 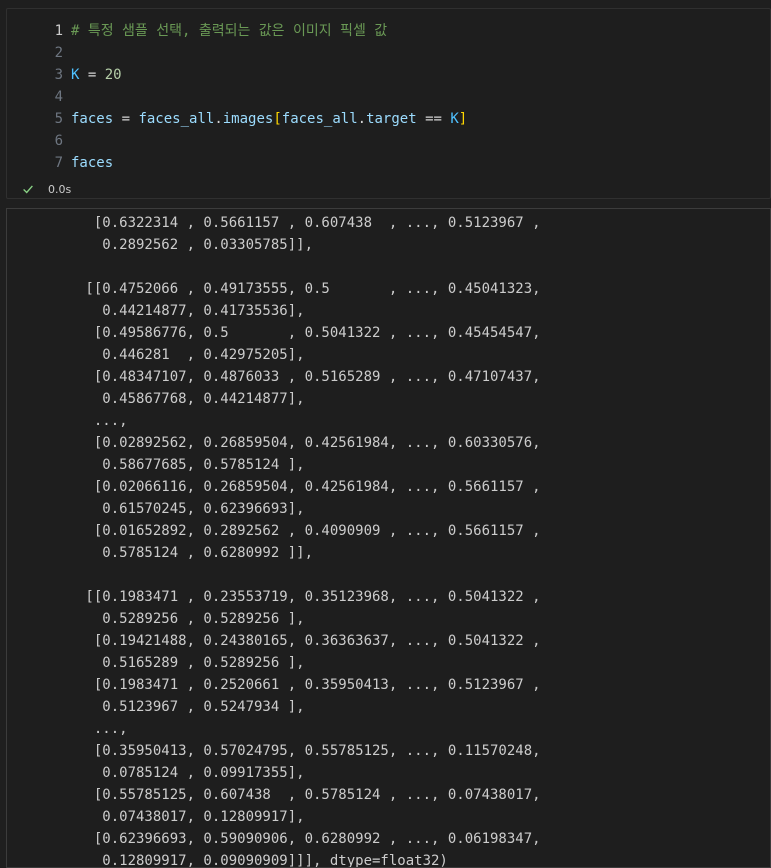 I want to click on code-line: 6, so click(x=39, y=141).